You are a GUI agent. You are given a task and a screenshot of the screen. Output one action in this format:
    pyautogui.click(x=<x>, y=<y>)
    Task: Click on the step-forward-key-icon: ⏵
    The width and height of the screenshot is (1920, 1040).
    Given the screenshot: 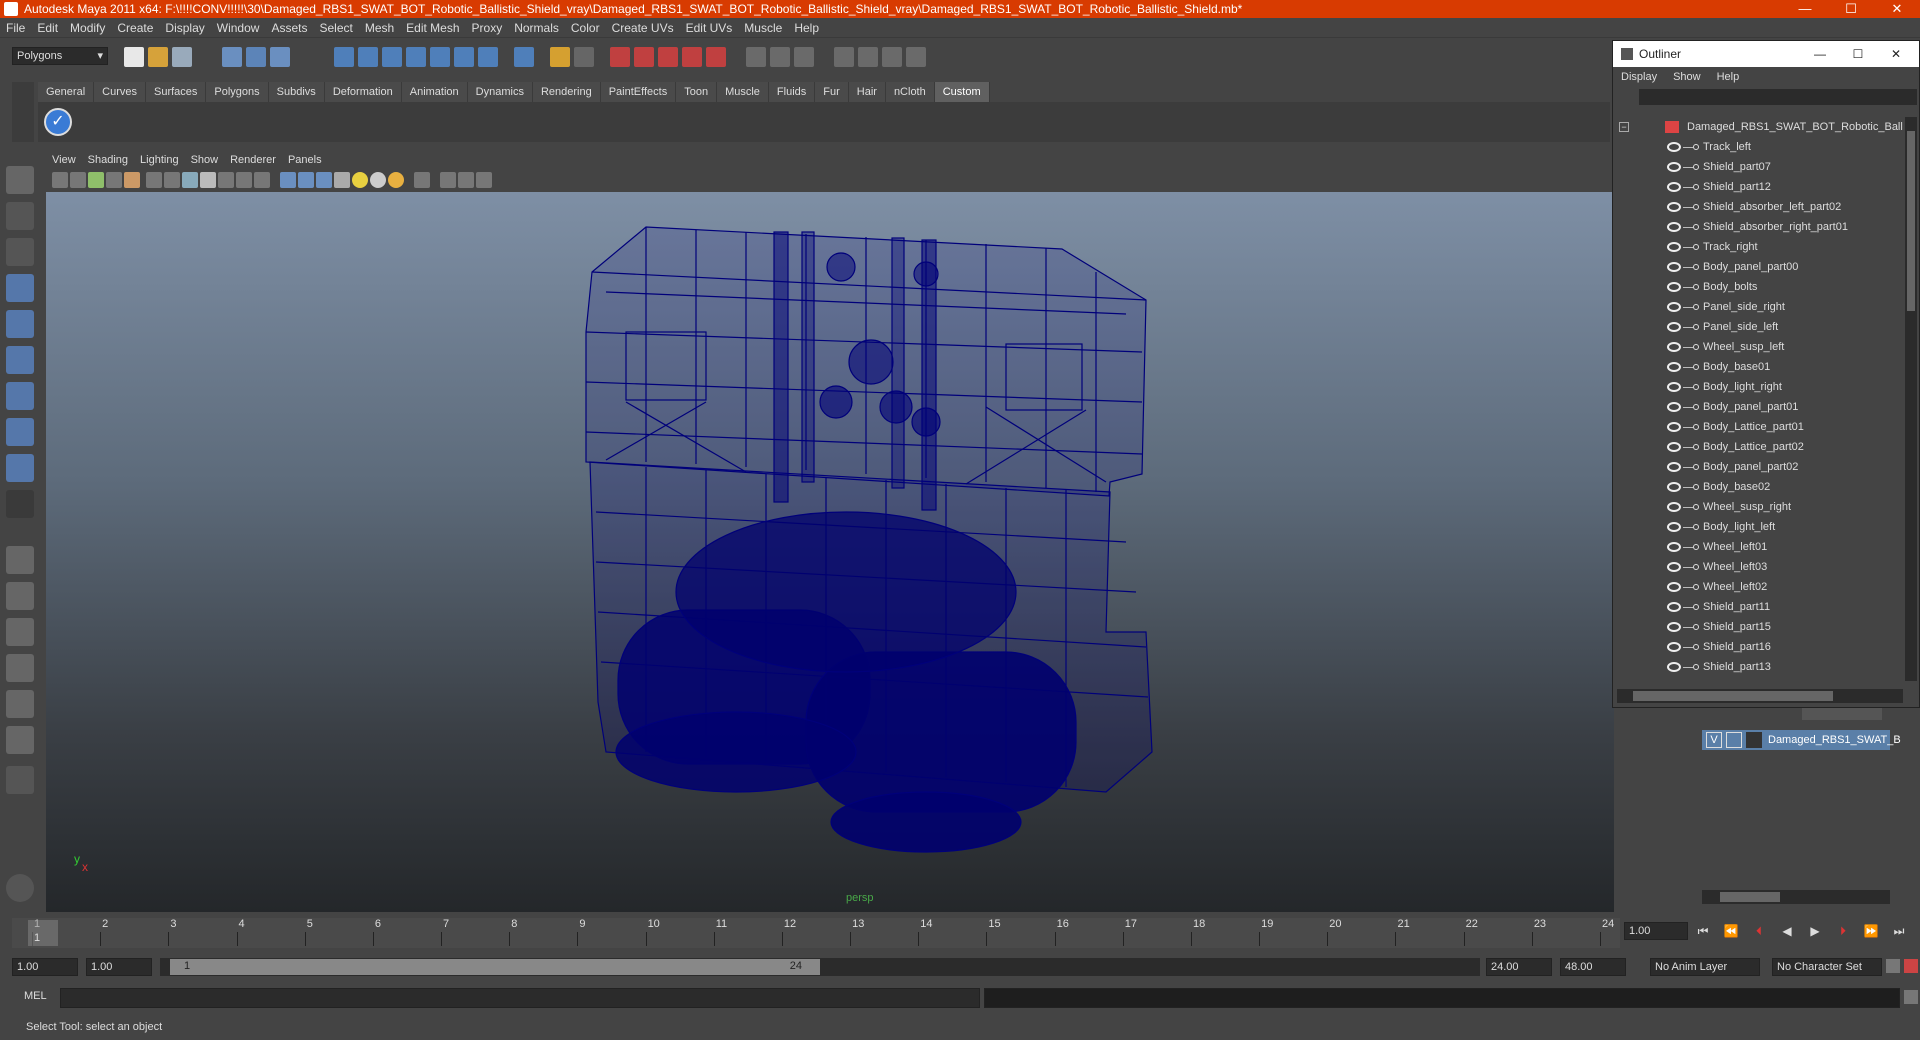 What is the action you would take?
    pyautogui.click(x=1843, y=931)
    